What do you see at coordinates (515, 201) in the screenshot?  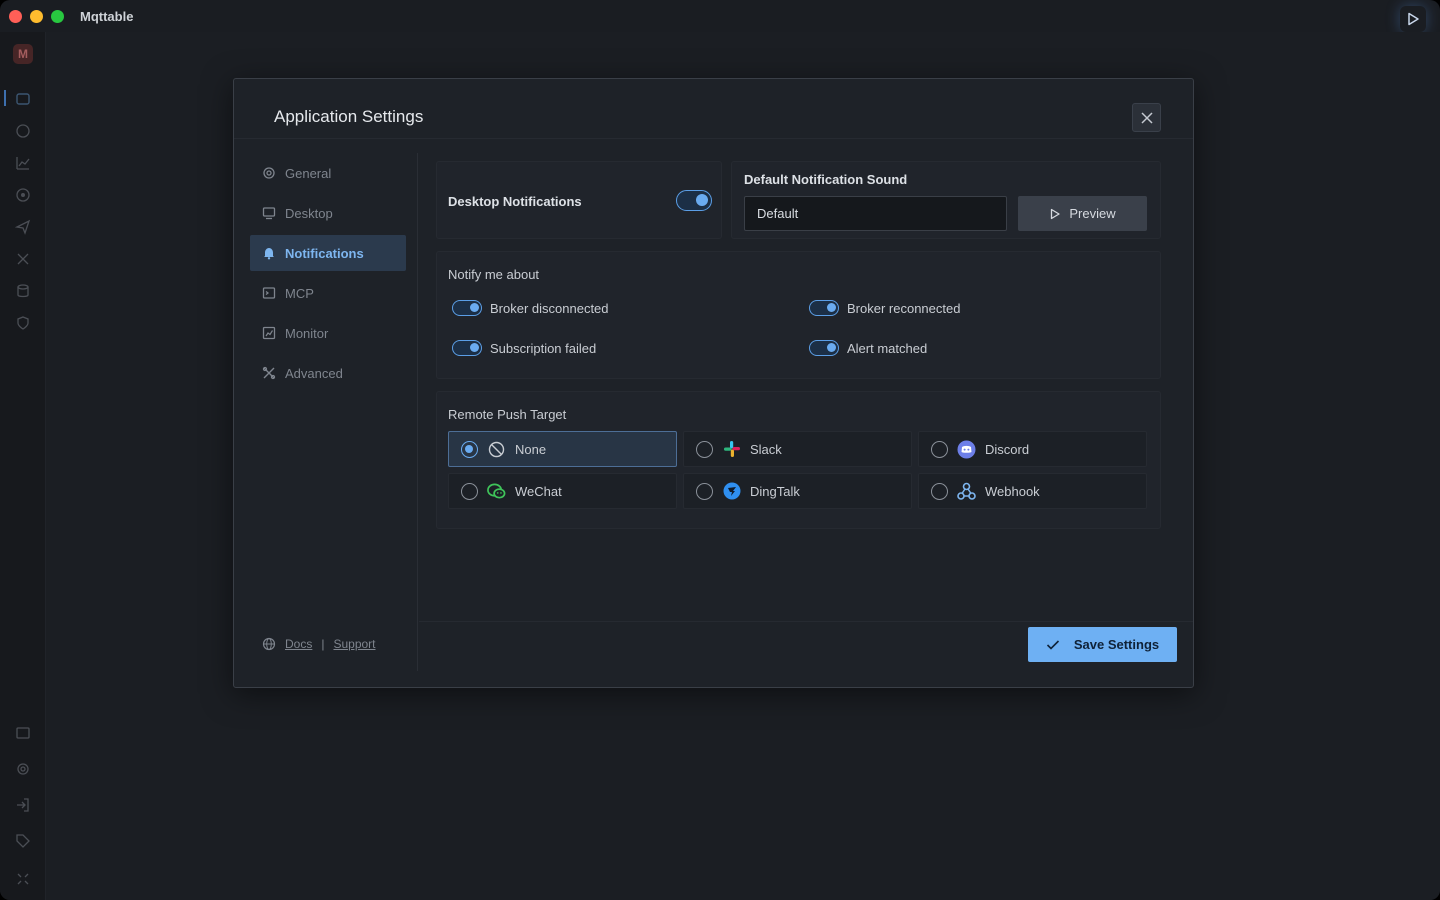 I see `desktop-notifications-label: Desktop Notifications` at bounding box center [515, 201].